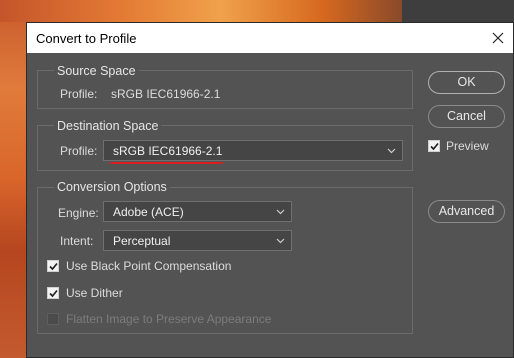 Image resolution: width=514 pixels, height=358 pixels. What do you see at coordinates (142, 241) in the screenshot?
I see `intent-value: Perceptual` at bounding box center [142, 241].